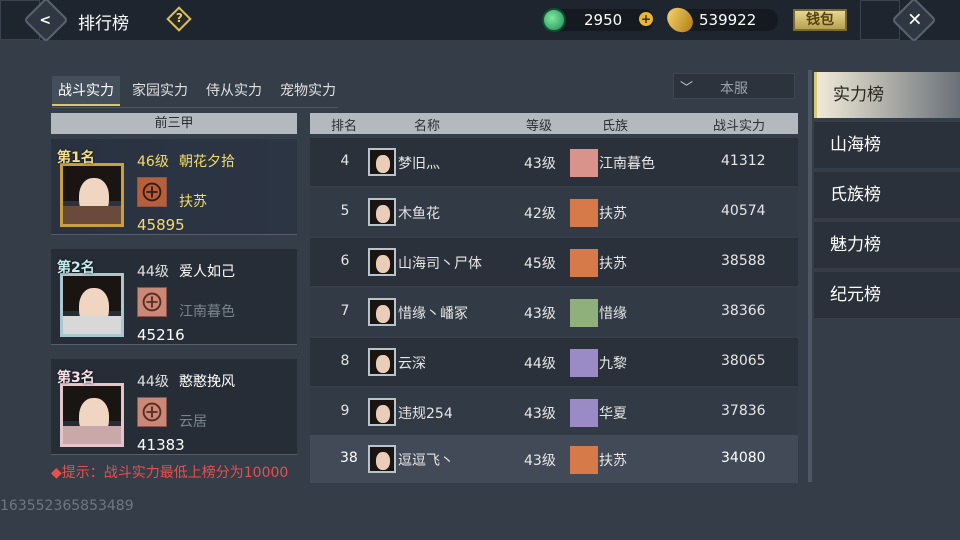 This screenshot has width=960, height=540. What do you see at coordinates (345, 411) in the screenshot?
I see `row-rank: 9` at bounding box center [345, 411].